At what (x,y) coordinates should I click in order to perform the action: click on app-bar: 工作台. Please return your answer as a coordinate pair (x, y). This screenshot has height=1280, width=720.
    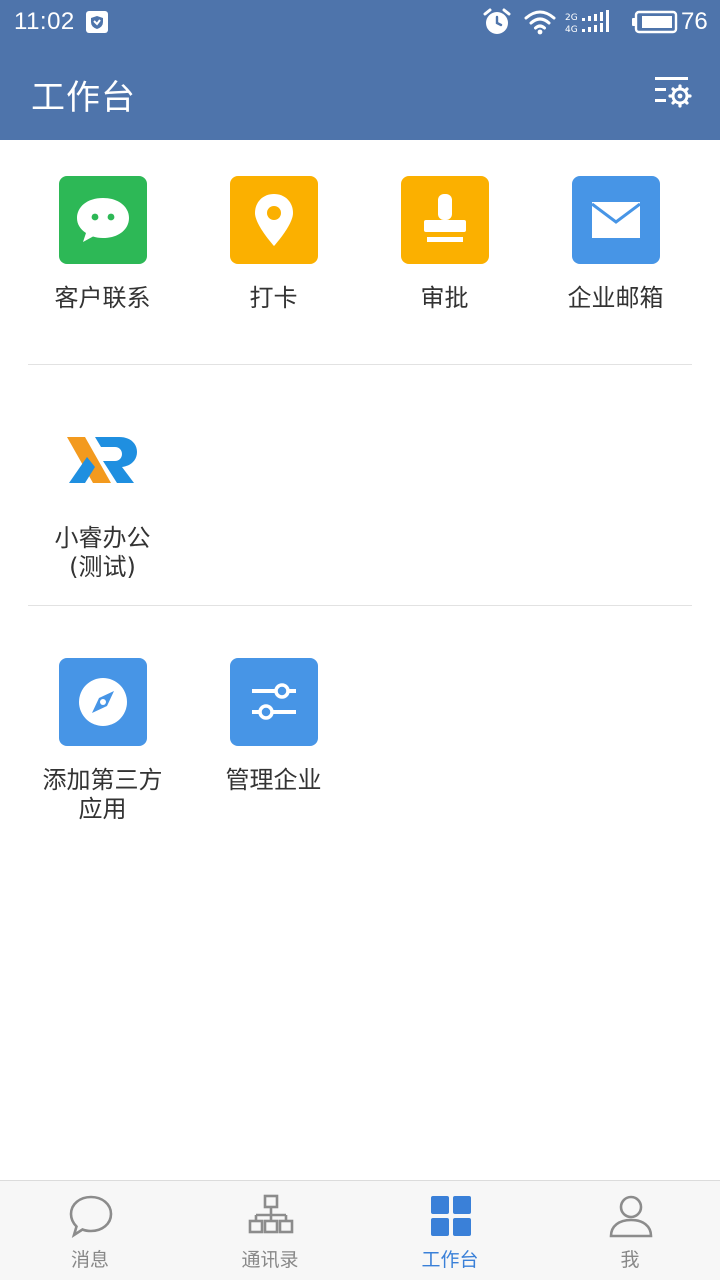
    Looking at the image, I should click on (360, 92).